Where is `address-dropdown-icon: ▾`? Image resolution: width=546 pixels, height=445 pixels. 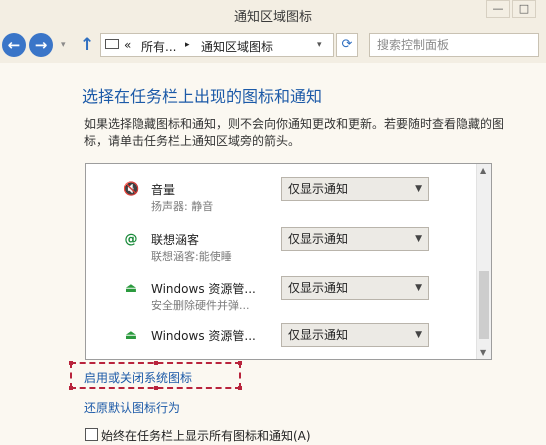 address-dropdown-icon: ▾ is located at coordinates (319, 45).